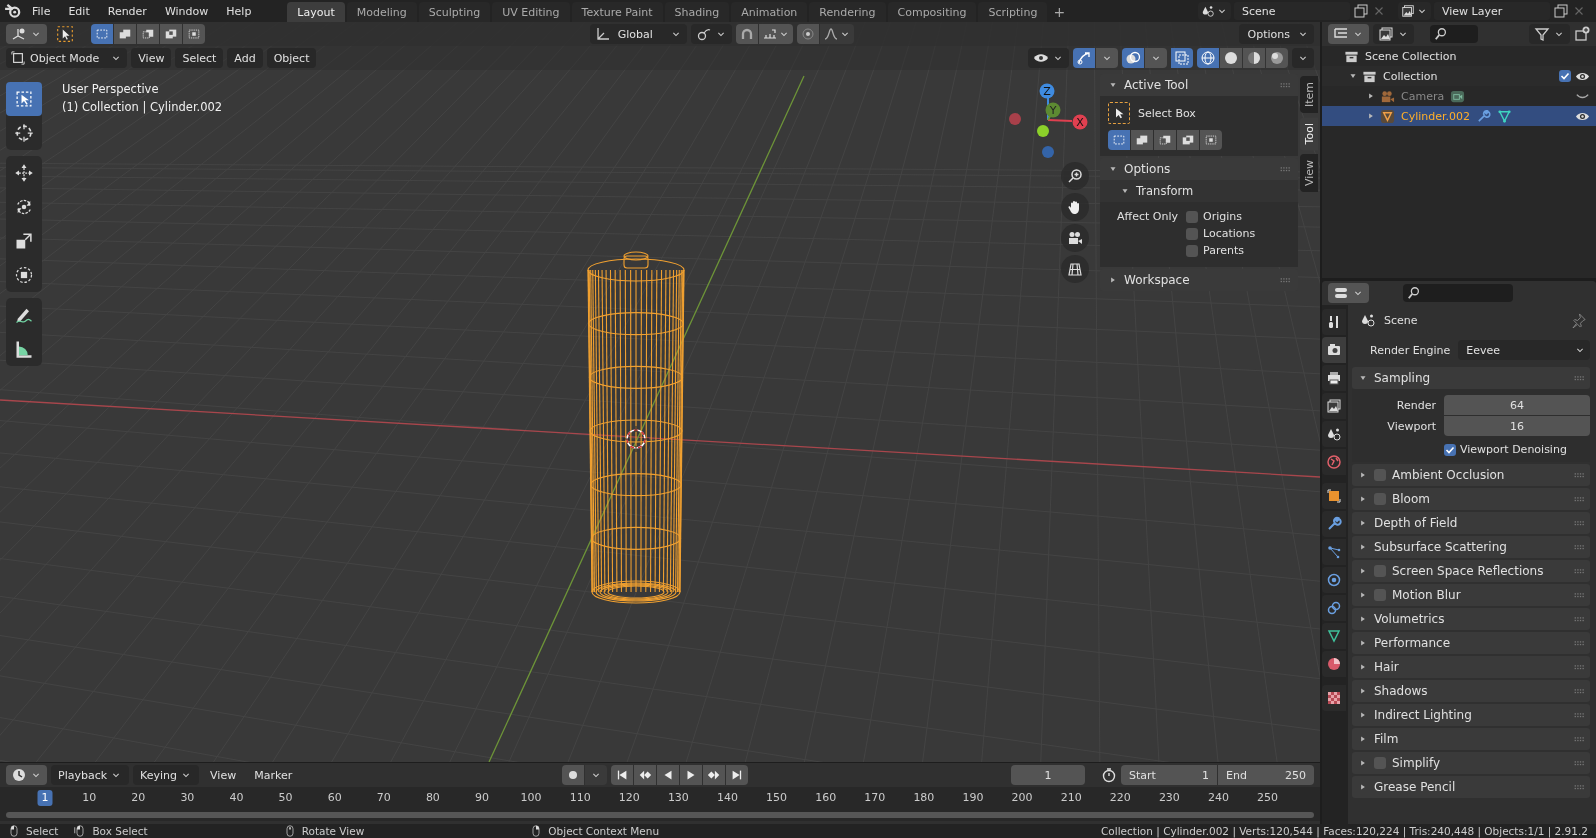  What do you see at coordinates (1471, 499) in the screenshot?
I see `panel-header: Bloom` at bounding box center [1471, 499].